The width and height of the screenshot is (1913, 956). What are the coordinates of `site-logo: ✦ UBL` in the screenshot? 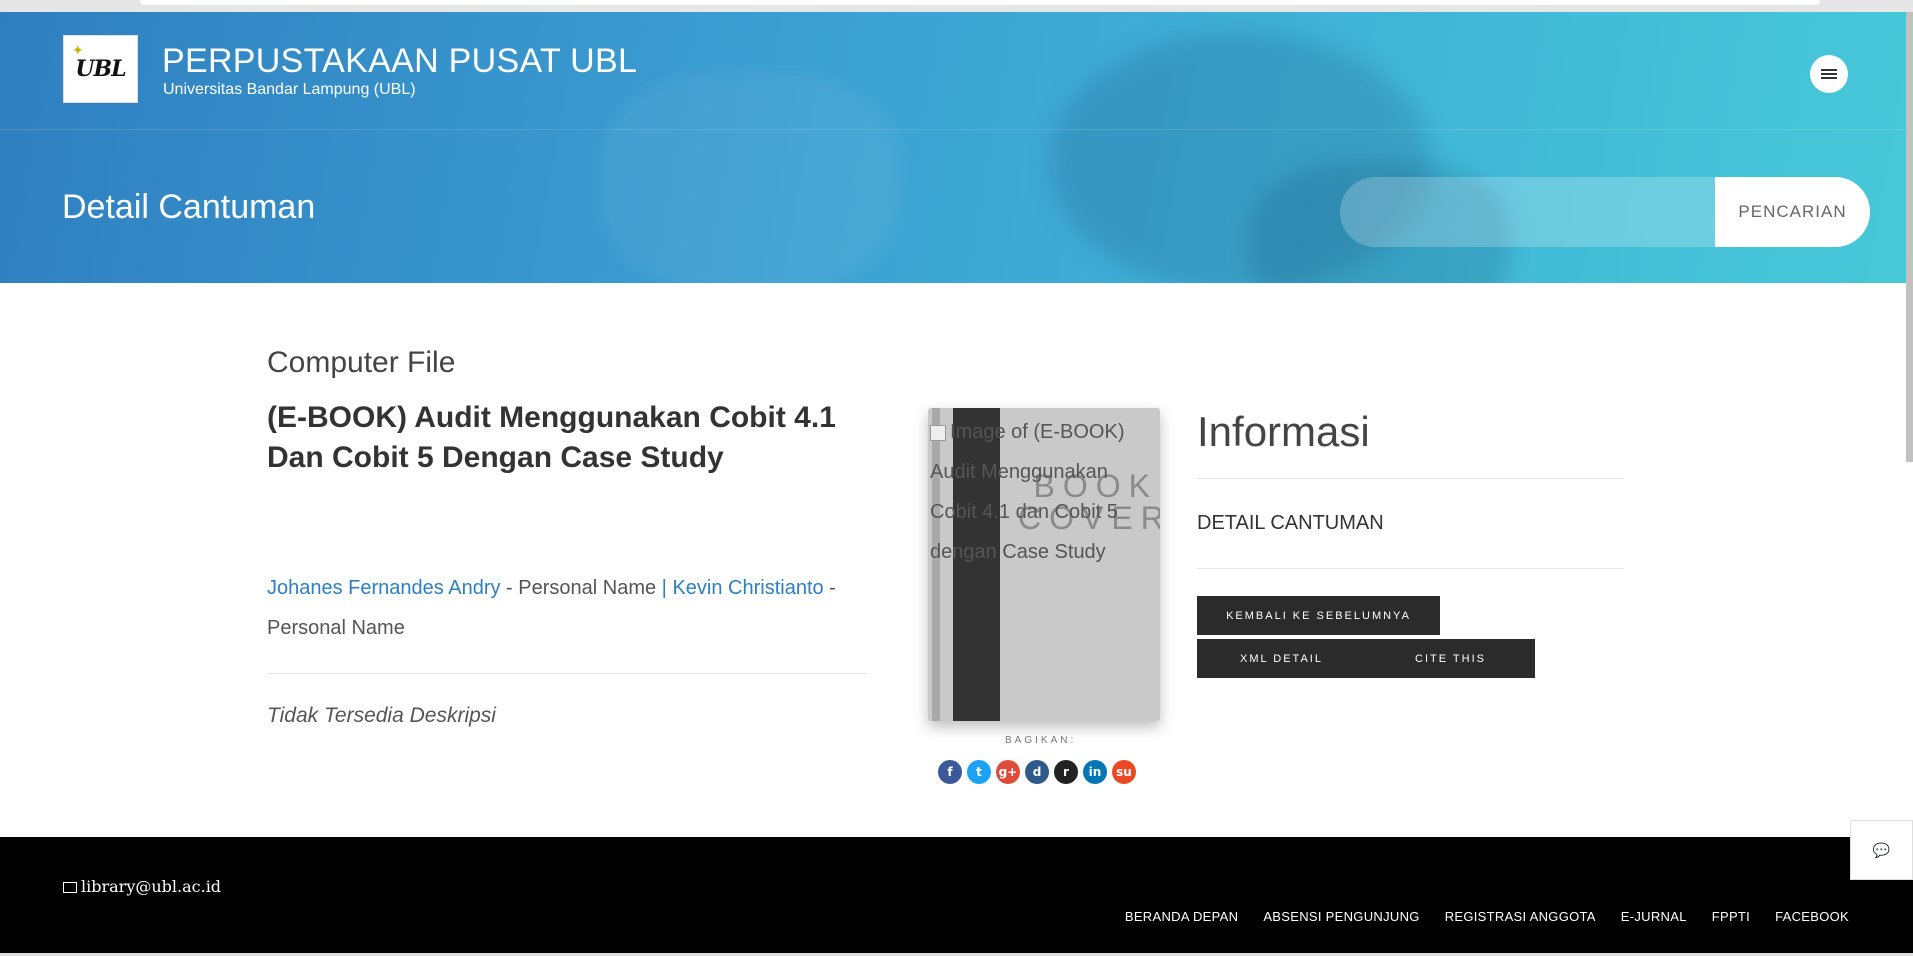 It's located at (100, 69).